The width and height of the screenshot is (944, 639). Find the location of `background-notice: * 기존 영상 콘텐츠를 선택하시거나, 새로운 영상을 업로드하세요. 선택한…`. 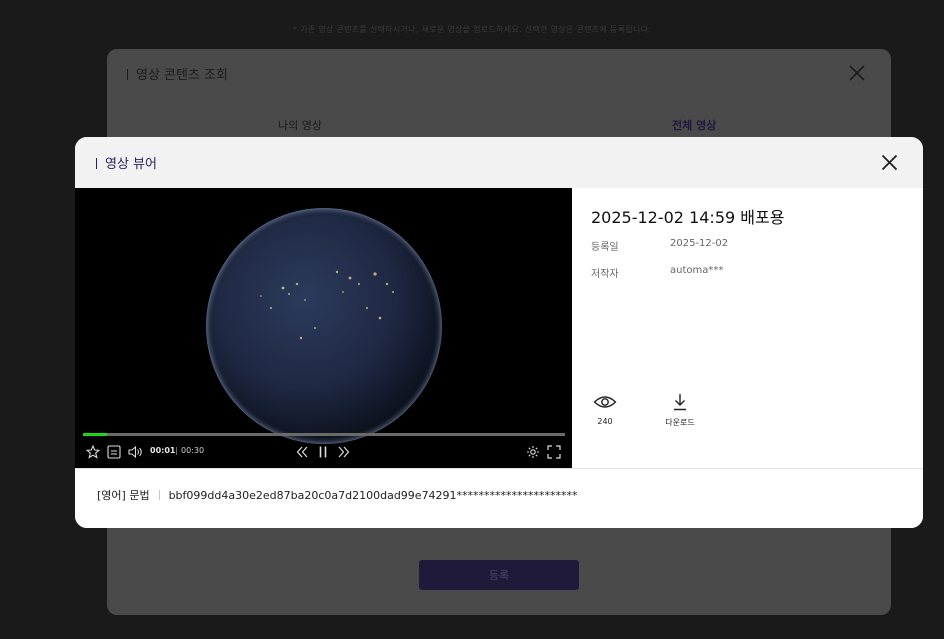

background-notice: * 기존 영상 콘텐츠를 선택하시거나, 새로운 영상을 업로드하세요. 선택한… is located at coordinates (472, 29).